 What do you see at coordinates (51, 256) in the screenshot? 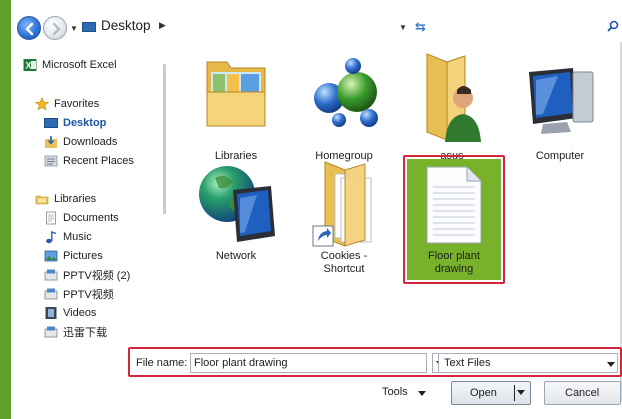
I see `pictures-icon` at bounding box center [51, 256].